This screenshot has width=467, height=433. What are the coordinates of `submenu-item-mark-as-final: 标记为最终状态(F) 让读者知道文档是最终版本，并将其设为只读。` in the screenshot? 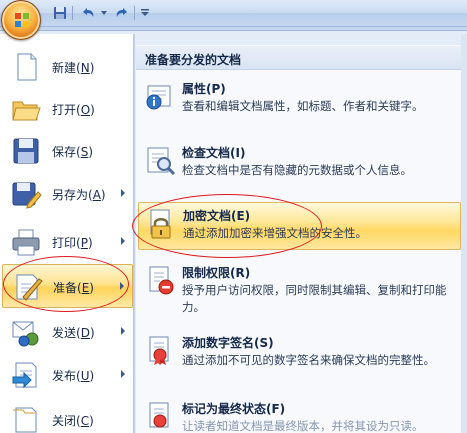 It's located at (299, 414).